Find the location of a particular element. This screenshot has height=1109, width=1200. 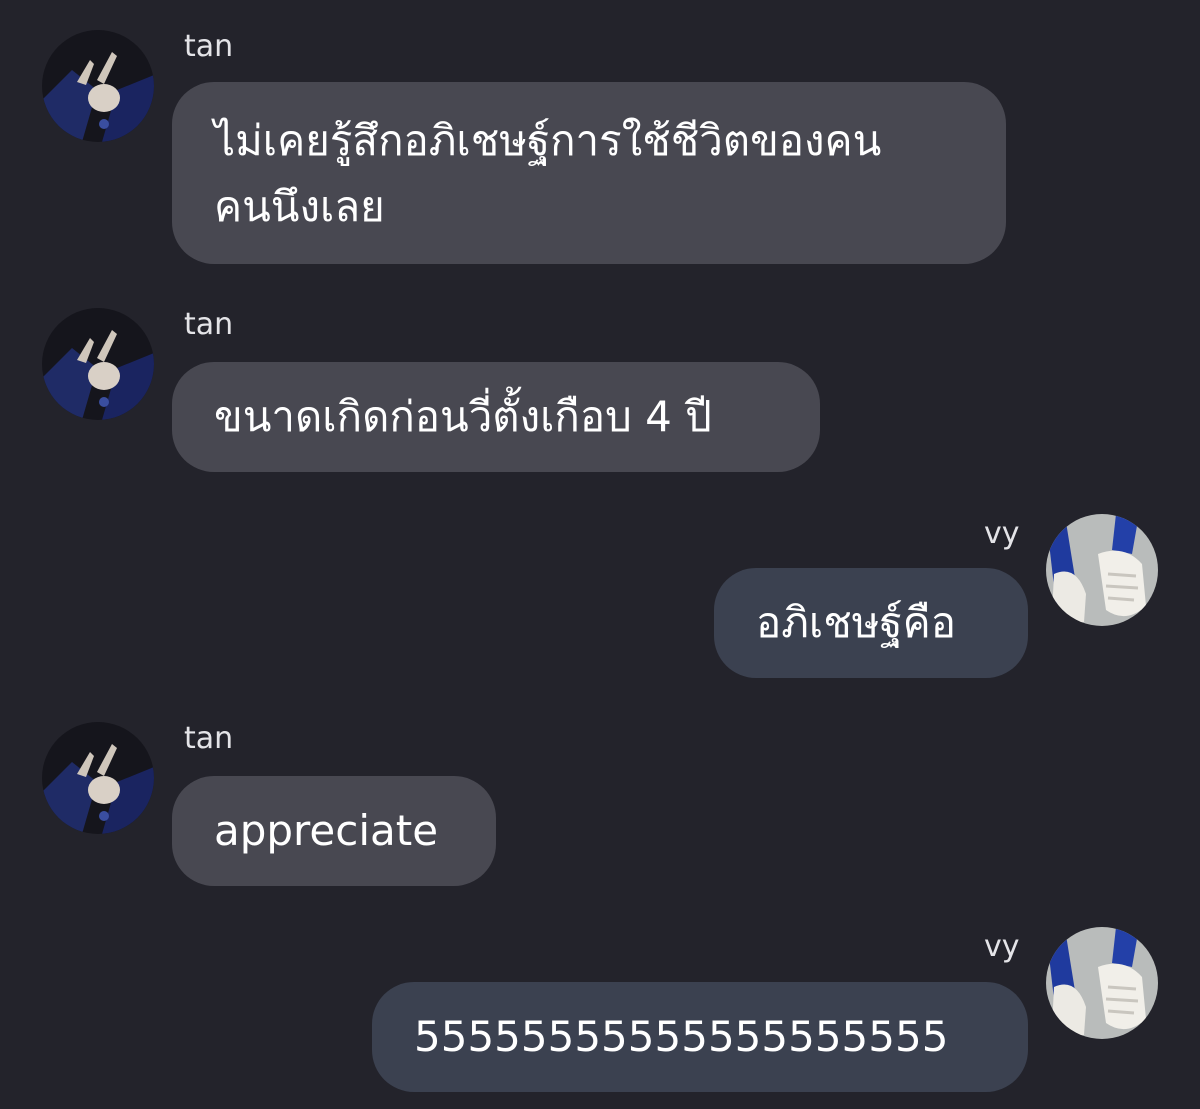

message-line: 55555555555555555555 is located at coordinates (681, 1036).